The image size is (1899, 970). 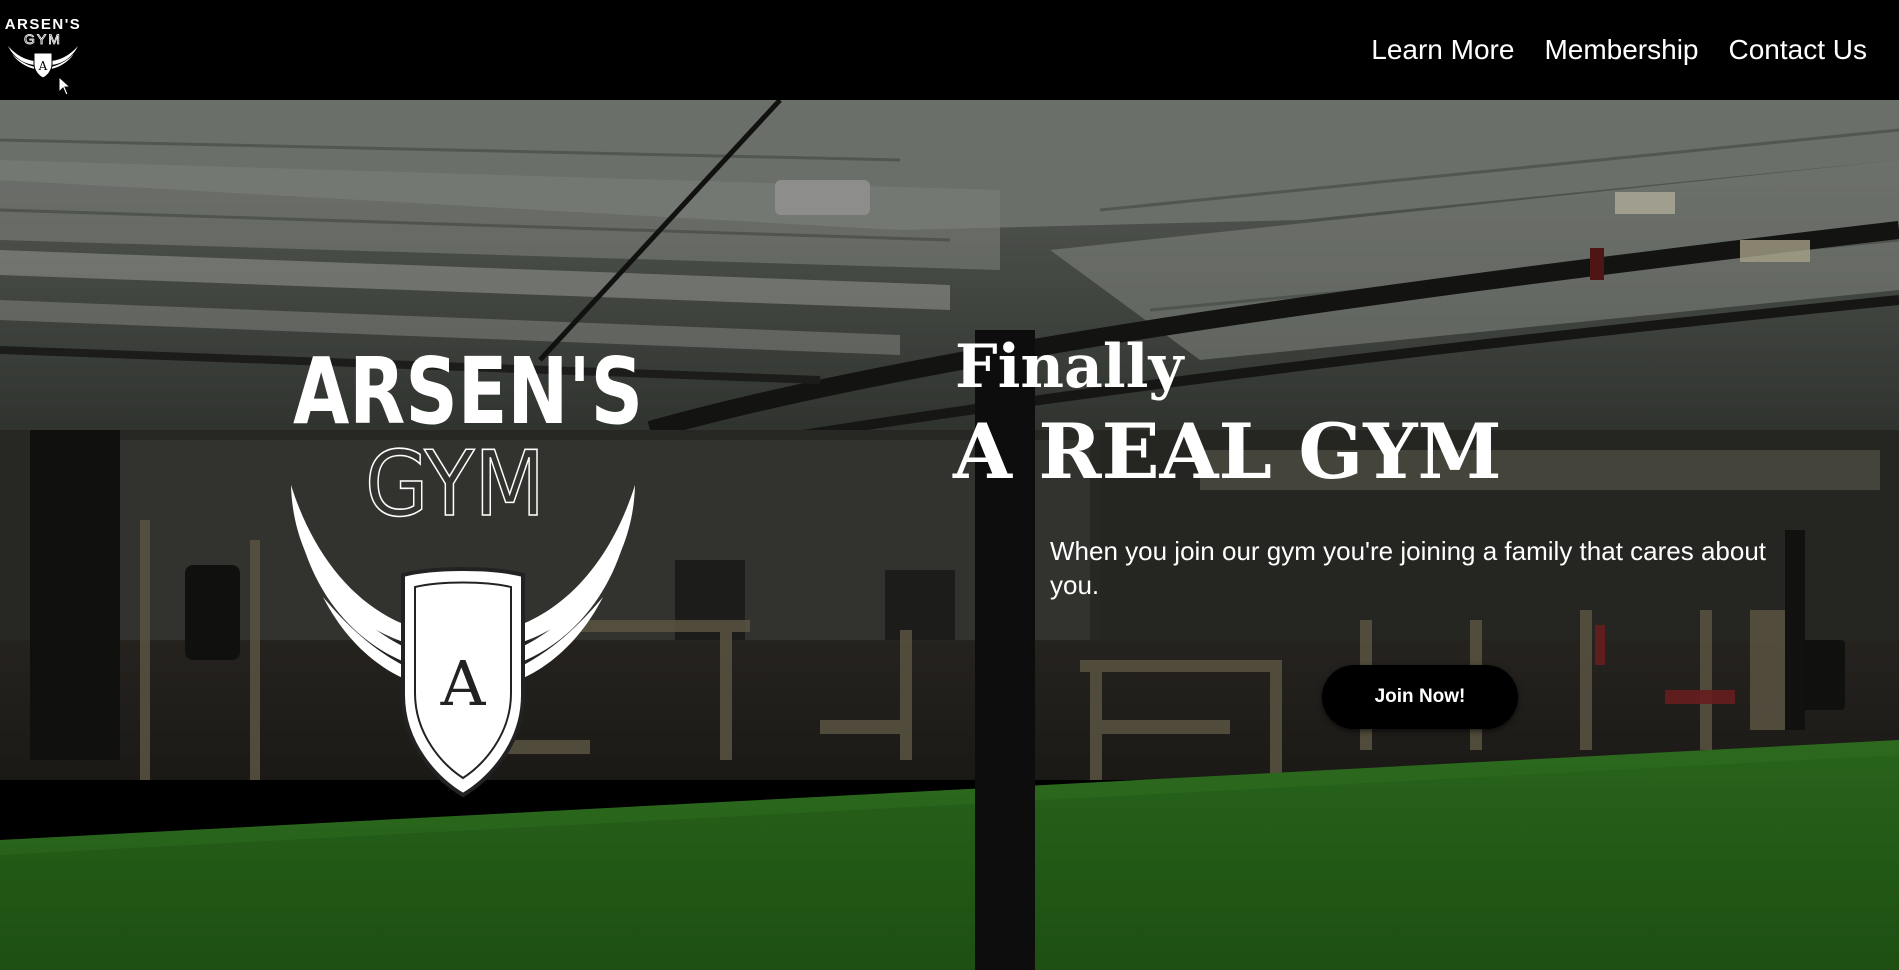 I want to click on headline-real-gym: A REAL GYM, so click(x=1227, y=451).